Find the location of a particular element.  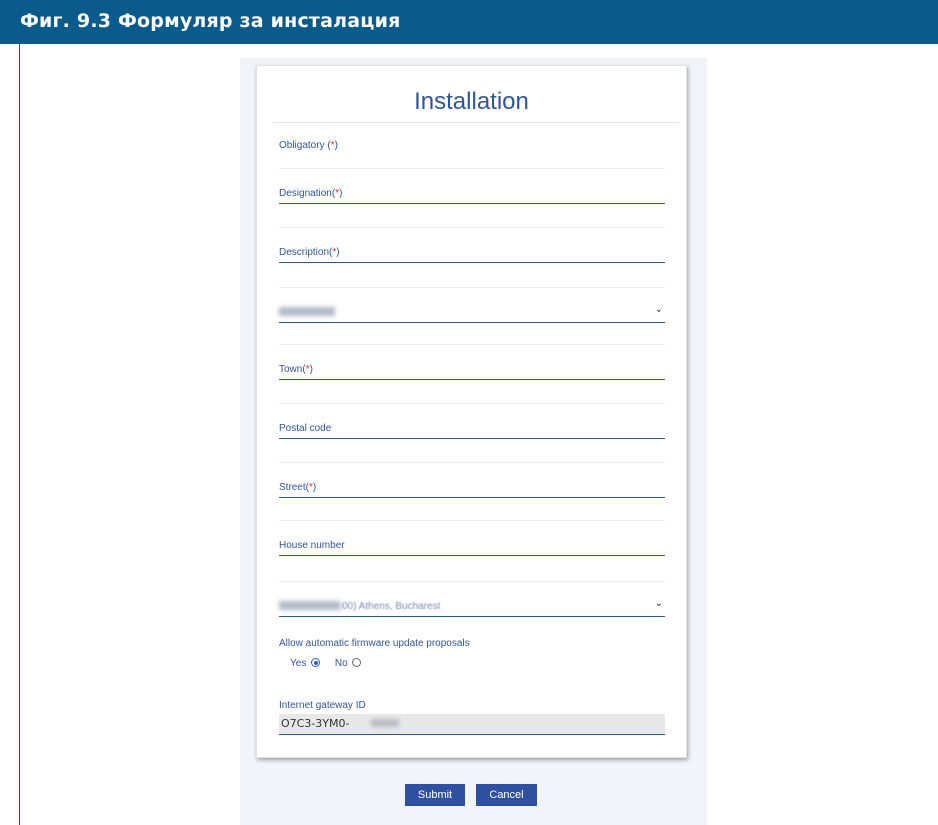

house-number-label: House number is located at coordinates (312, 545).